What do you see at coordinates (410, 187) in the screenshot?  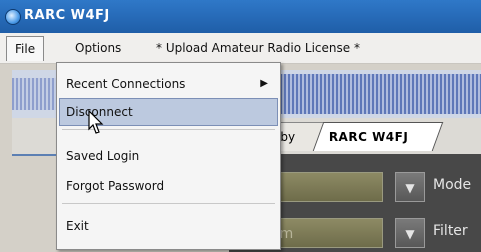 I see `mode-dropdown-button: ▼` at bounding box center [410, 187].